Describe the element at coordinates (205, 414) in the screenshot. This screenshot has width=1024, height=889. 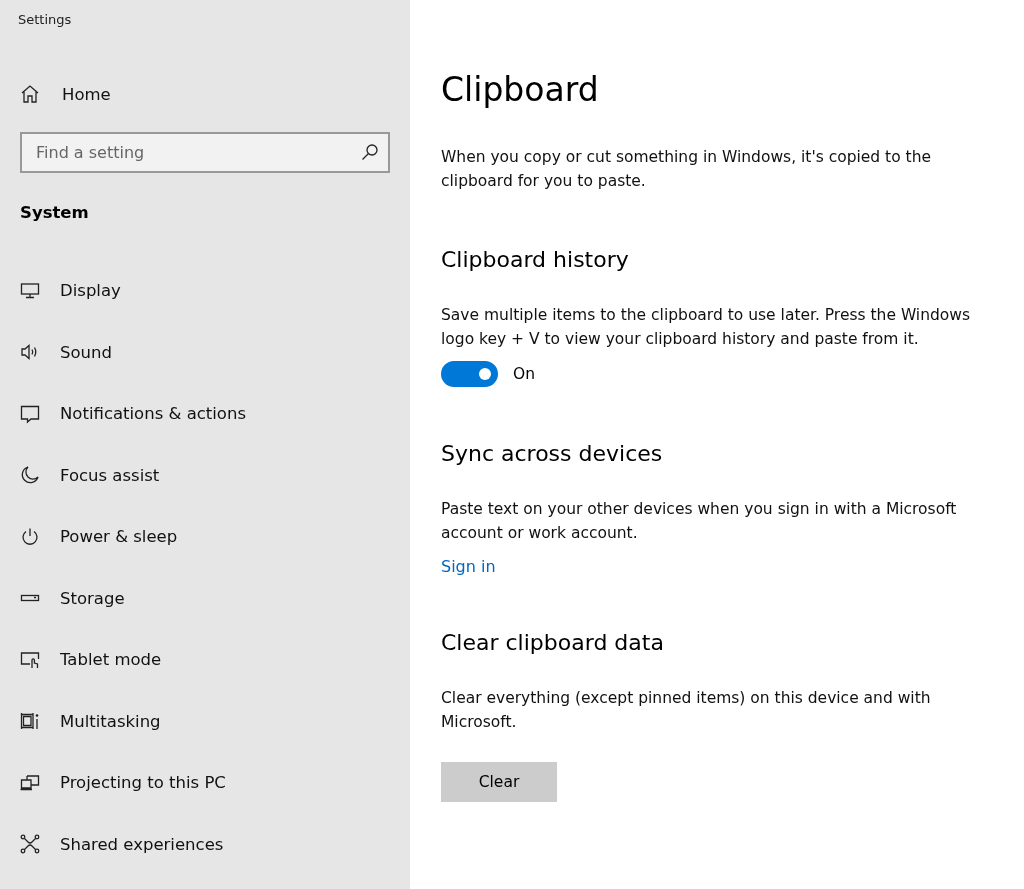
I see `sidebar-item: Notifications & actions` at that location.